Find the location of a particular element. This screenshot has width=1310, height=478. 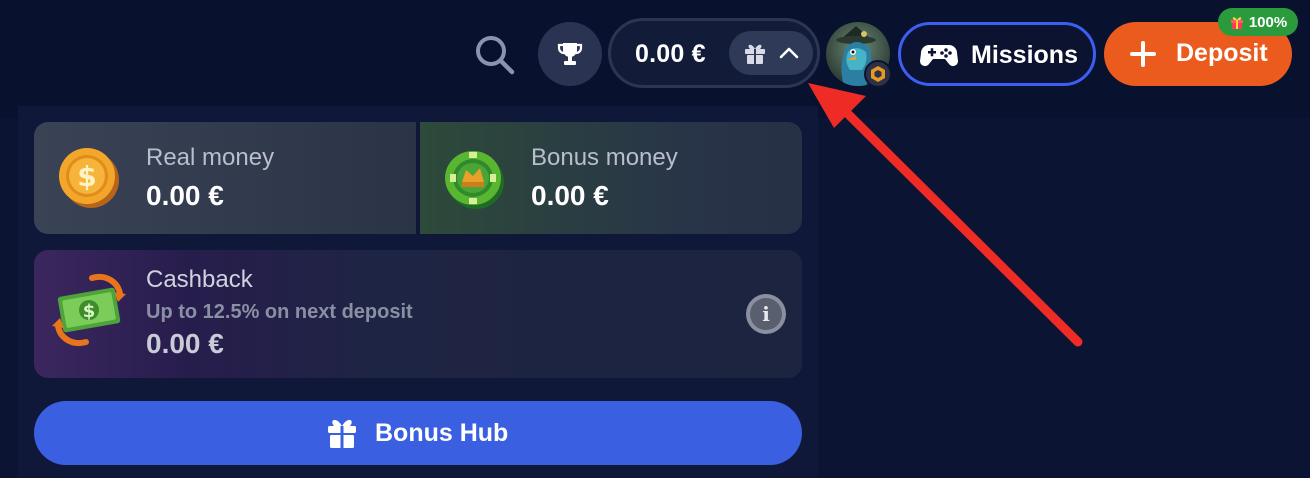

bonus-money-title: Bonus money is located at coordinates (604, 157).